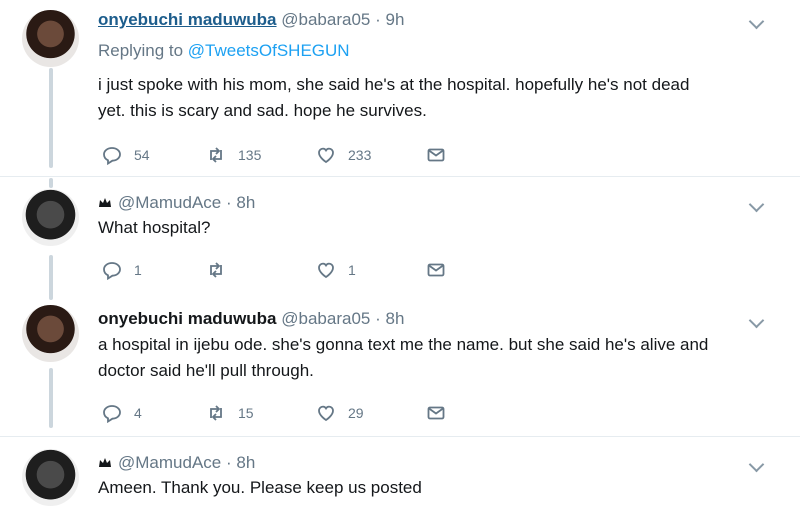 This screenshot has width=800, height=514. I want to click on tweet-header: onyebuchi maduwuba @babara05 · 8h, so click(251, 319).